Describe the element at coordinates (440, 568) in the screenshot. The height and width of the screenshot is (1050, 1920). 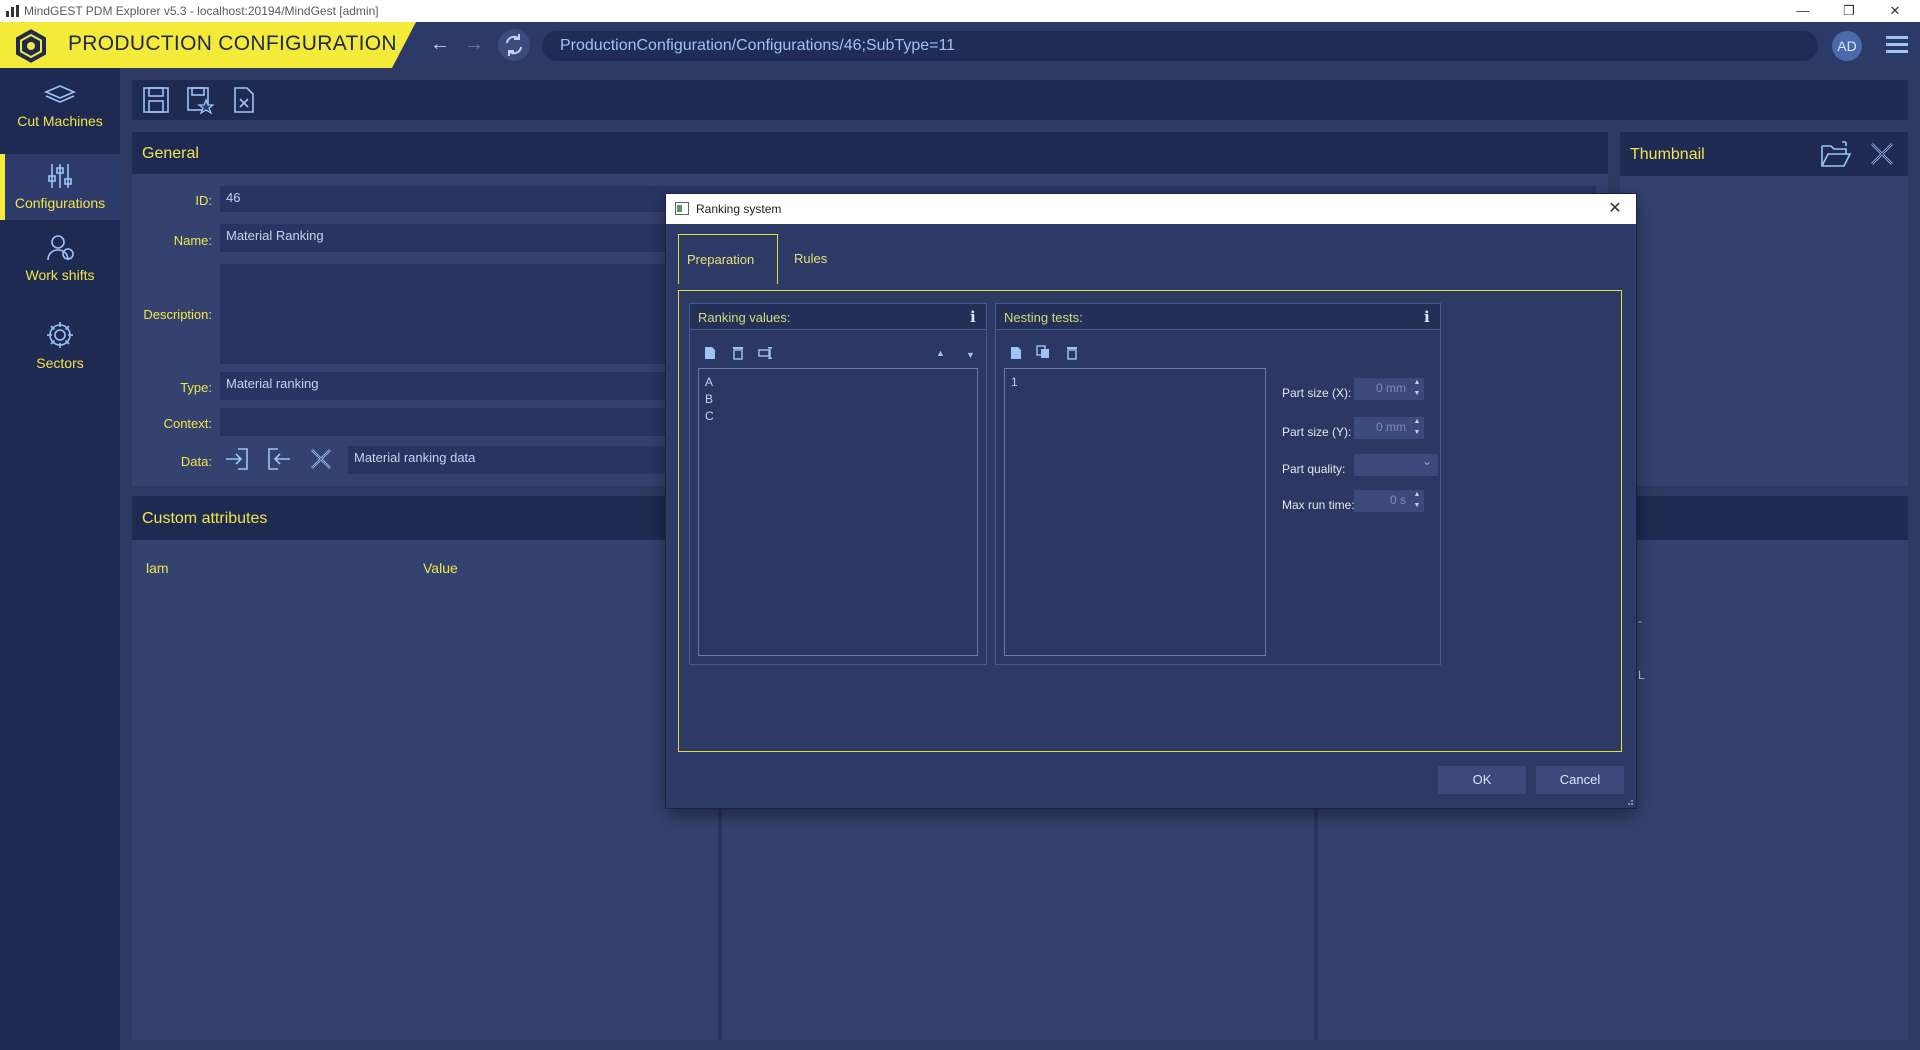
I see `column-header-value: Value` at that location.